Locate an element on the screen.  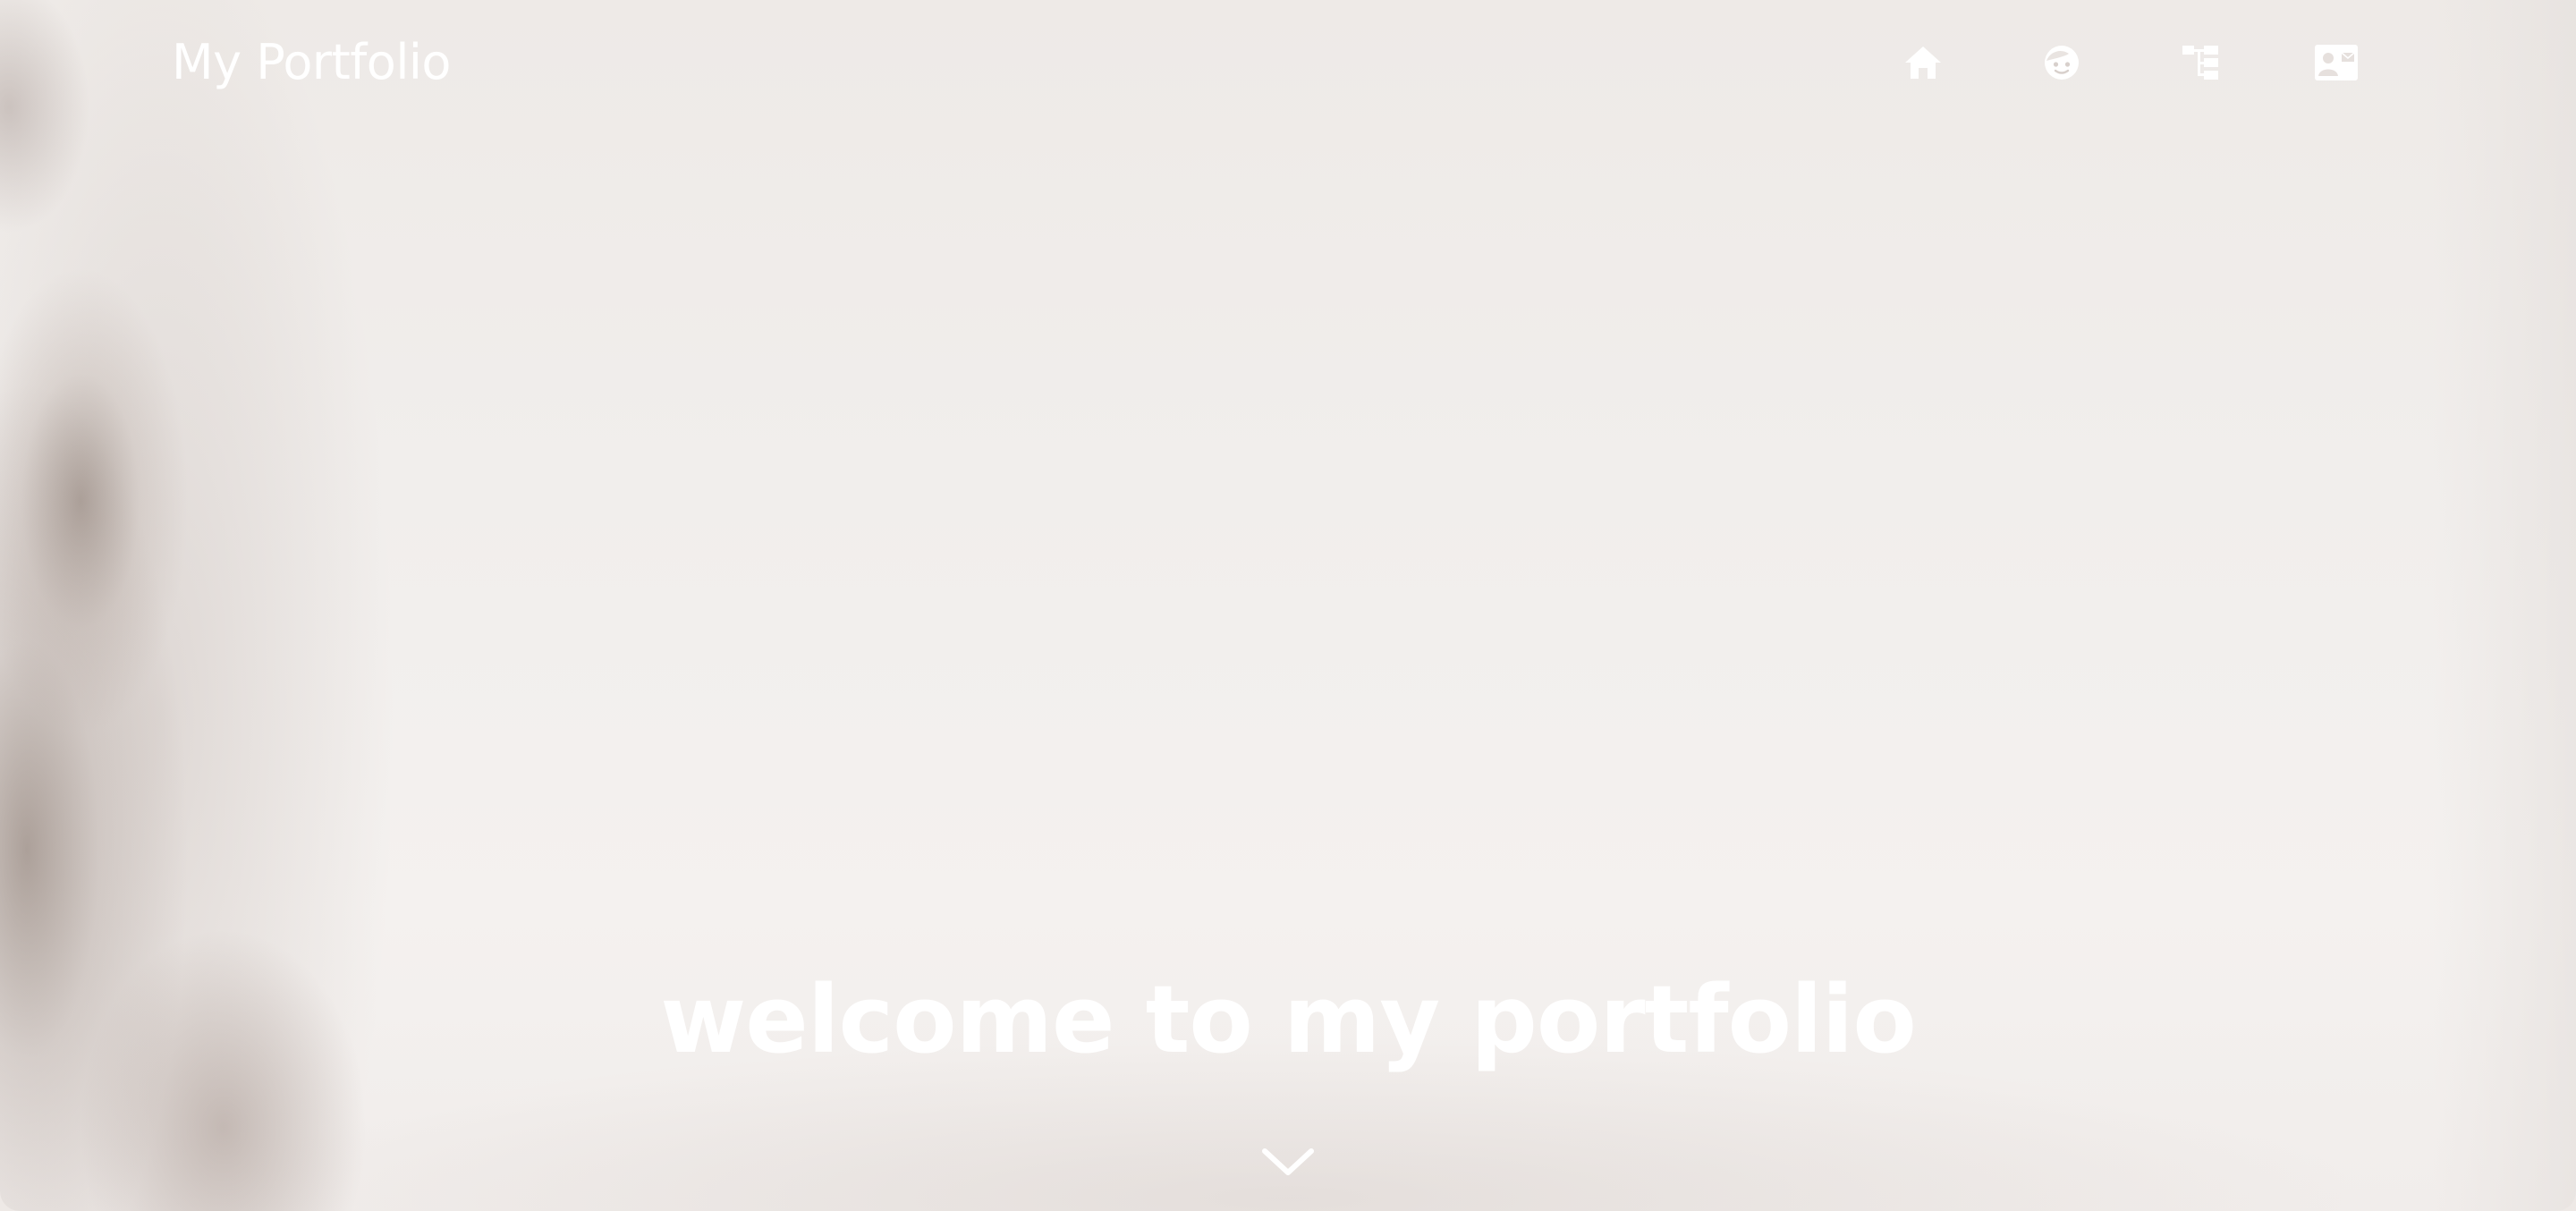
chevron-down-icon is located at coordinates (1288, 1161).